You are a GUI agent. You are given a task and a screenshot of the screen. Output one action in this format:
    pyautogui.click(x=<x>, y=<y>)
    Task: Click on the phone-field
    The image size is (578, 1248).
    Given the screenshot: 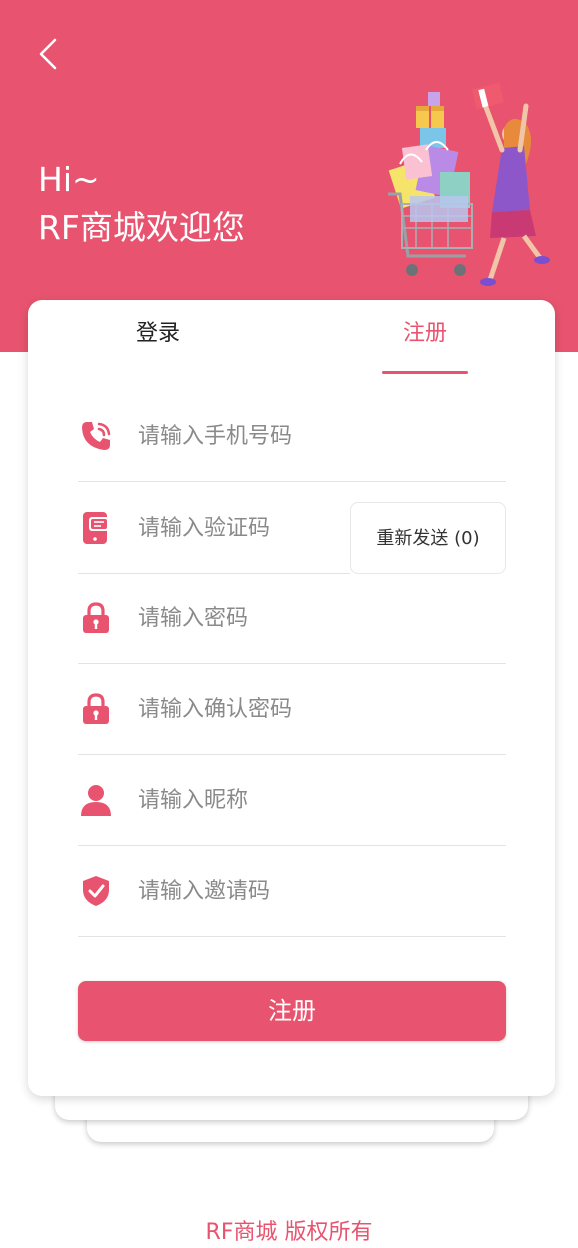 What is the action you would take?
    pyautogui.click(x=292, y=436)
    